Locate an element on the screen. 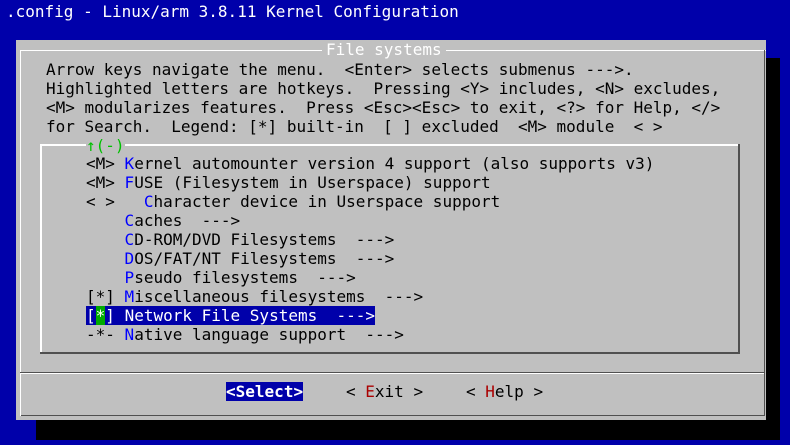 Image resolution: width=790 pixels, height=445 pixels. scroll-up-indicator: ↑(-) is located at coordinates (105, 145).